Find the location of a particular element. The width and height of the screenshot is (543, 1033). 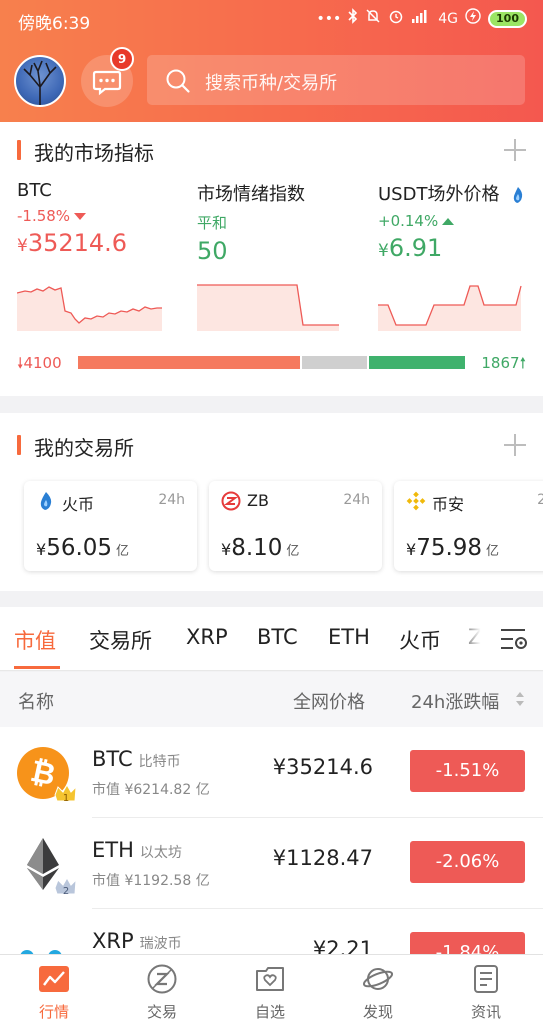

coin-market-cap: 市值 ¥1192.58 亿 is located at coordinates (151, 881).